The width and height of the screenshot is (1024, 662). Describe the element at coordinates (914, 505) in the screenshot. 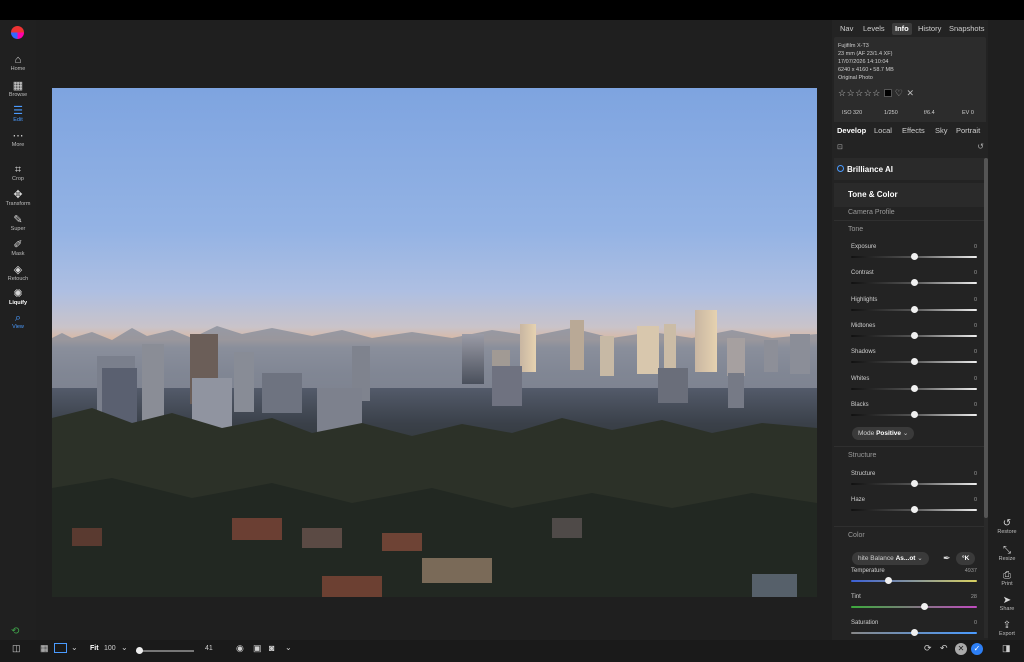

I see `slider-haze: Haze 0` at that location.